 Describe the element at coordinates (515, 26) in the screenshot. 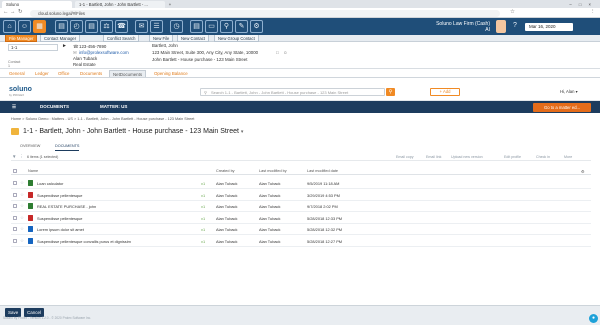

I see `help-icon: ?` at that location.